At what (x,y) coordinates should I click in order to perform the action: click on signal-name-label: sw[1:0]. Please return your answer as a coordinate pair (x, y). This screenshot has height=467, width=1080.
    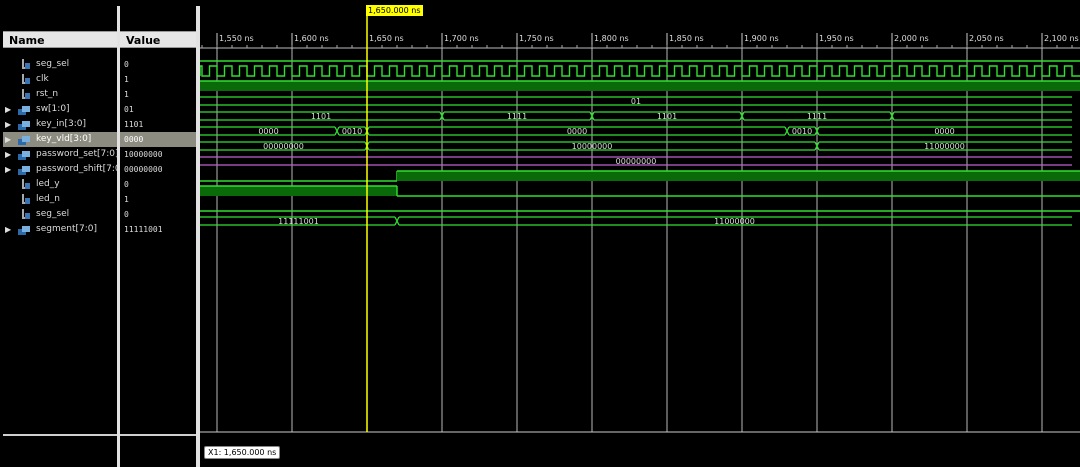
    Looking at the image, I should click on (53, 109).